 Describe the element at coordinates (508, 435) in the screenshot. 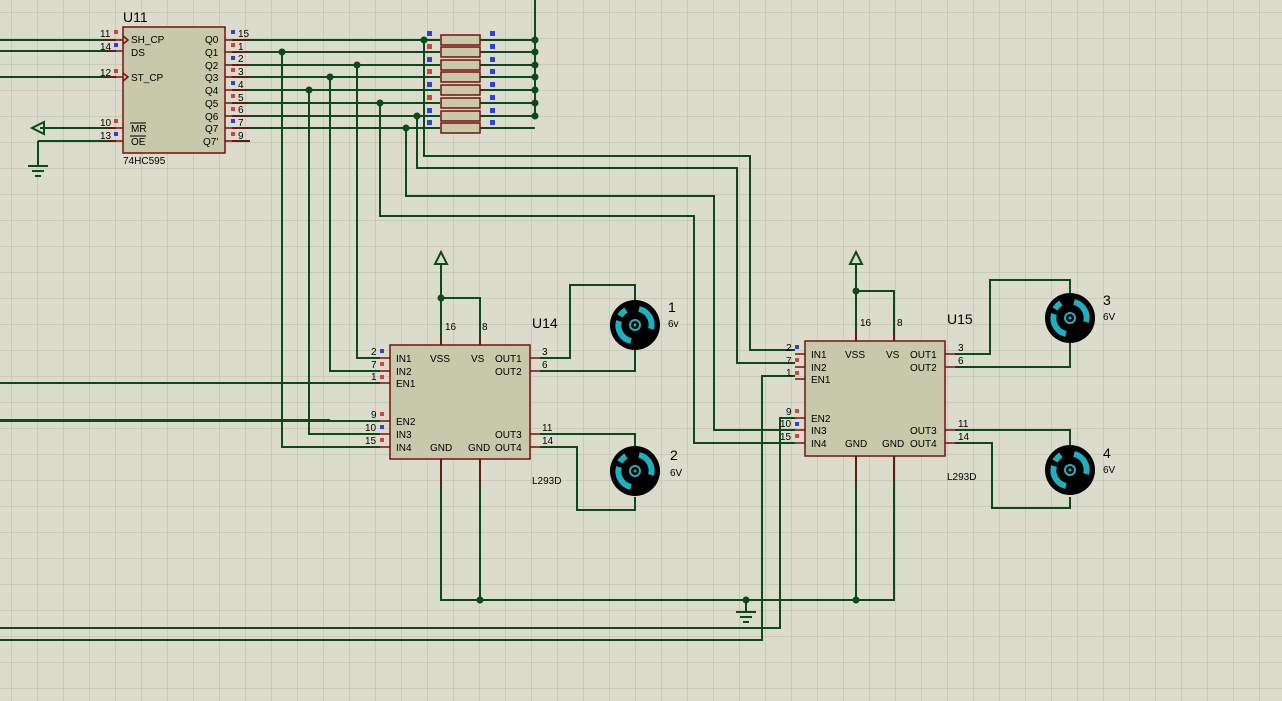

I see `u14-pin-name-out3: OUT3` at that location.